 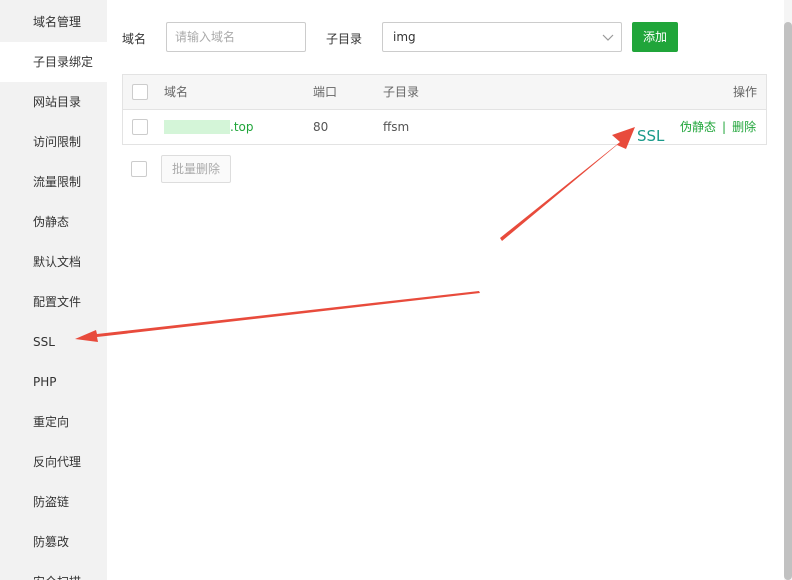 I want to click on sidebar-item-default-document: 默认文档, so click(x=53, y=262).